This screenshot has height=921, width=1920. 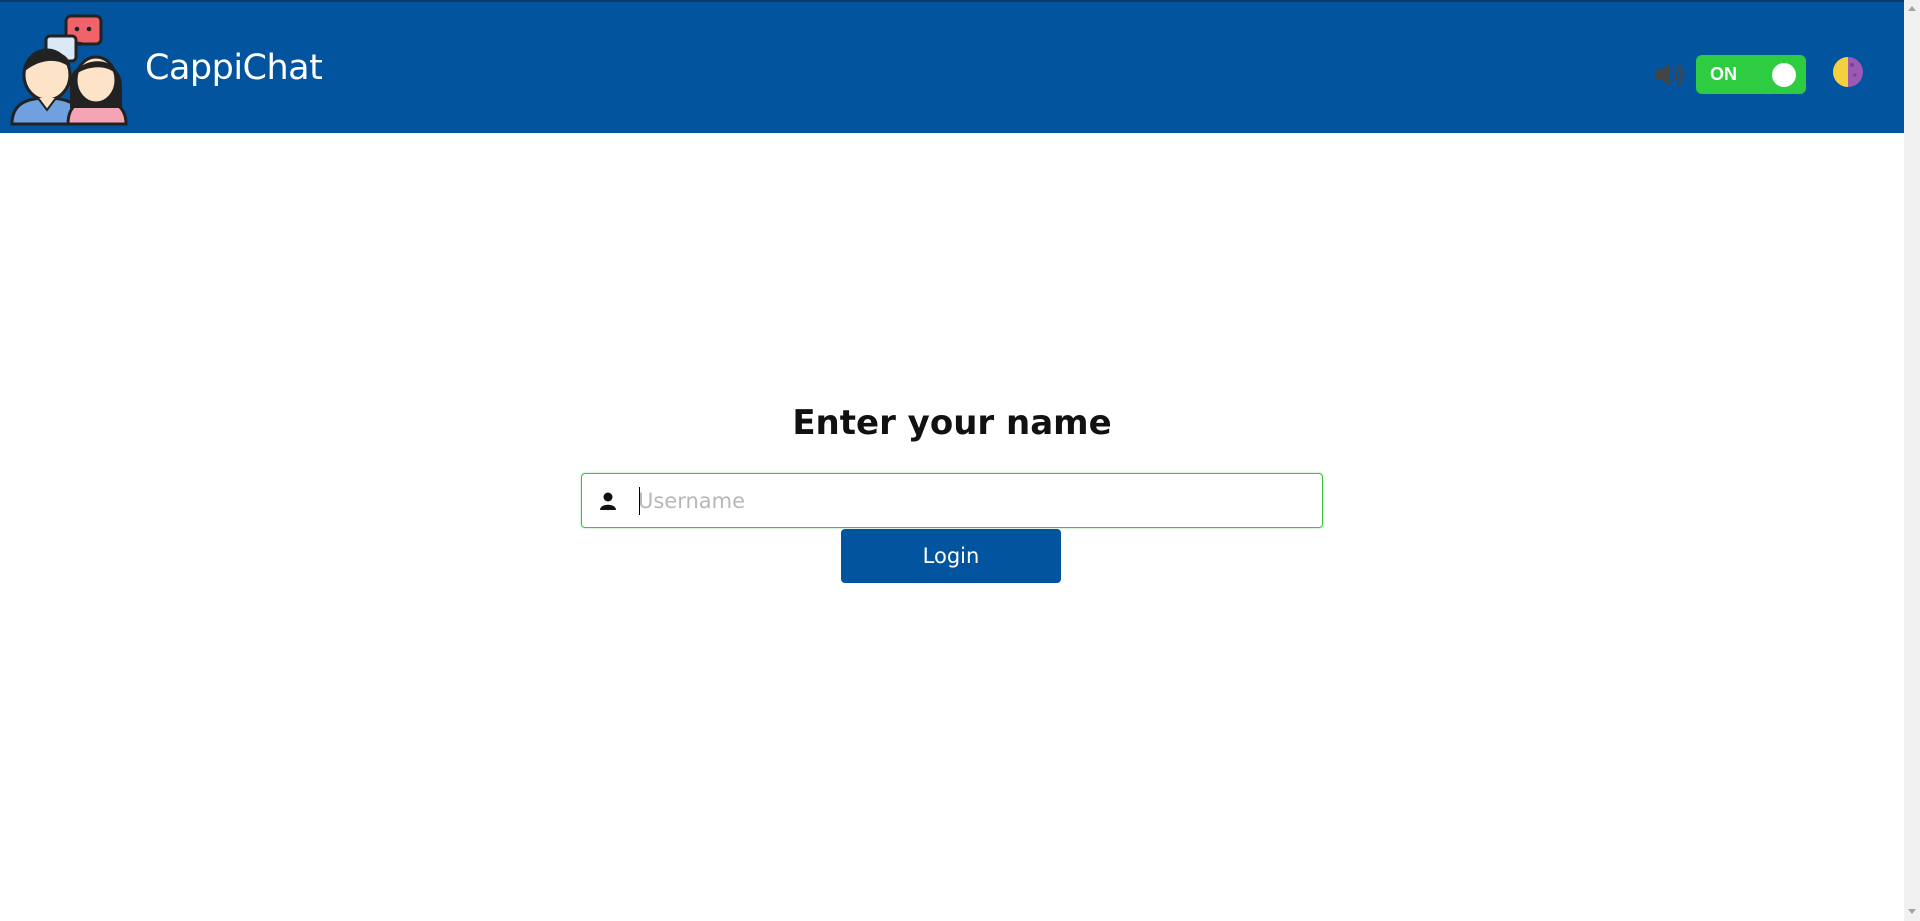 What do you see at coordinates (639, 501) in the screenshot?
I see `text-caret` at bounding box center [639, 501].